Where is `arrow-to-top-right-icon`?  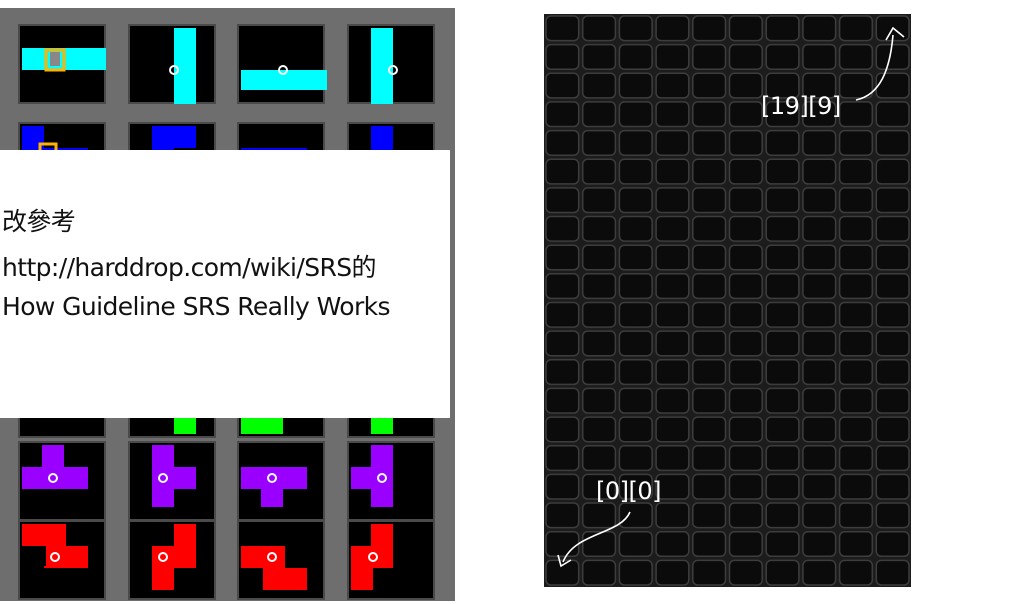
arrow-to-top-right-icon is located at coordinates (880, 63).